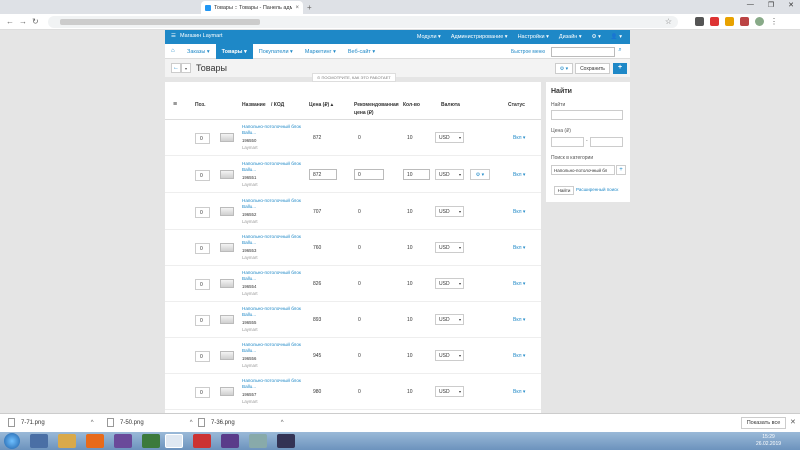 This screenshot has height=450, width=800. Describe the element at coordinates (297, 8) in the screenshot. I see `tab-close-icon: ×` at that location.